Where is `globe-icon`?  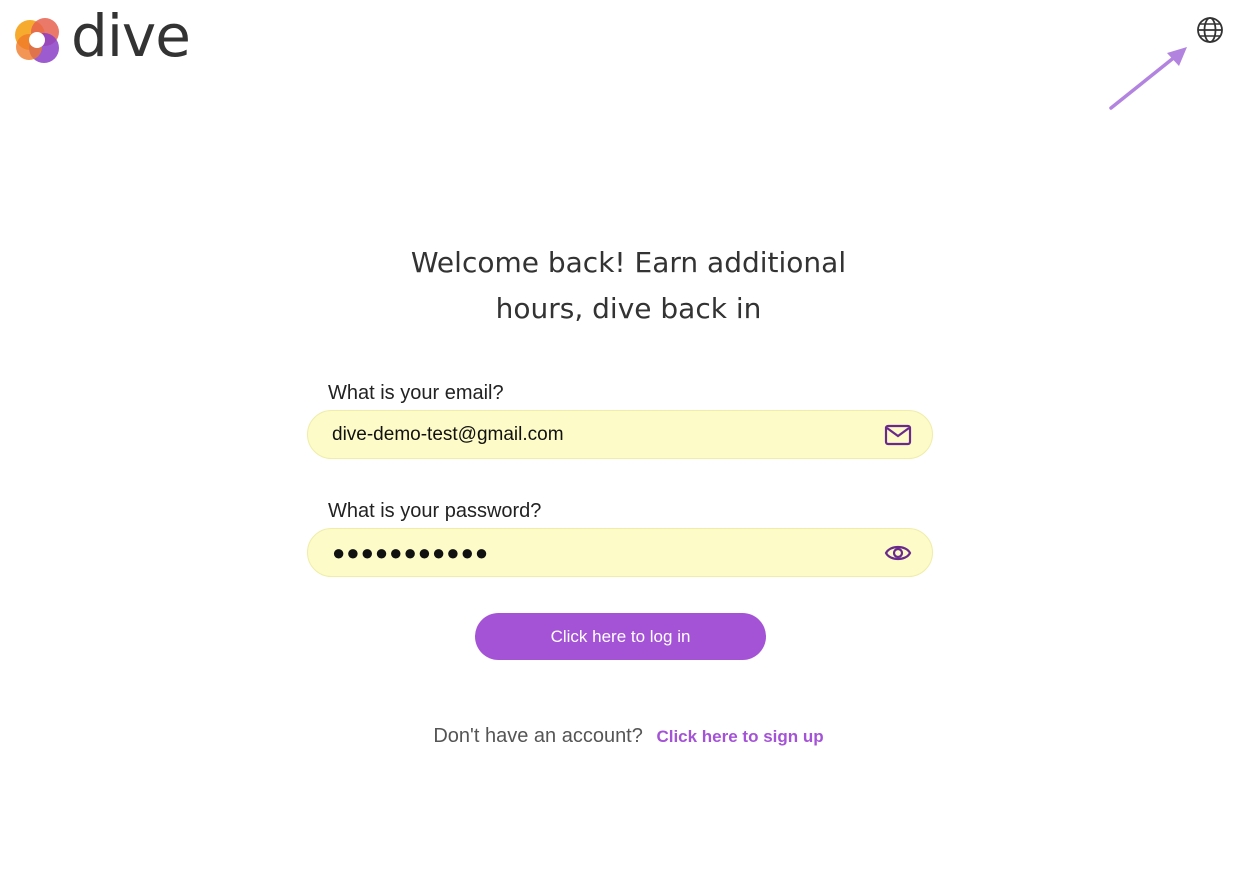
globe-icon is located at coordinates (1210, 30).